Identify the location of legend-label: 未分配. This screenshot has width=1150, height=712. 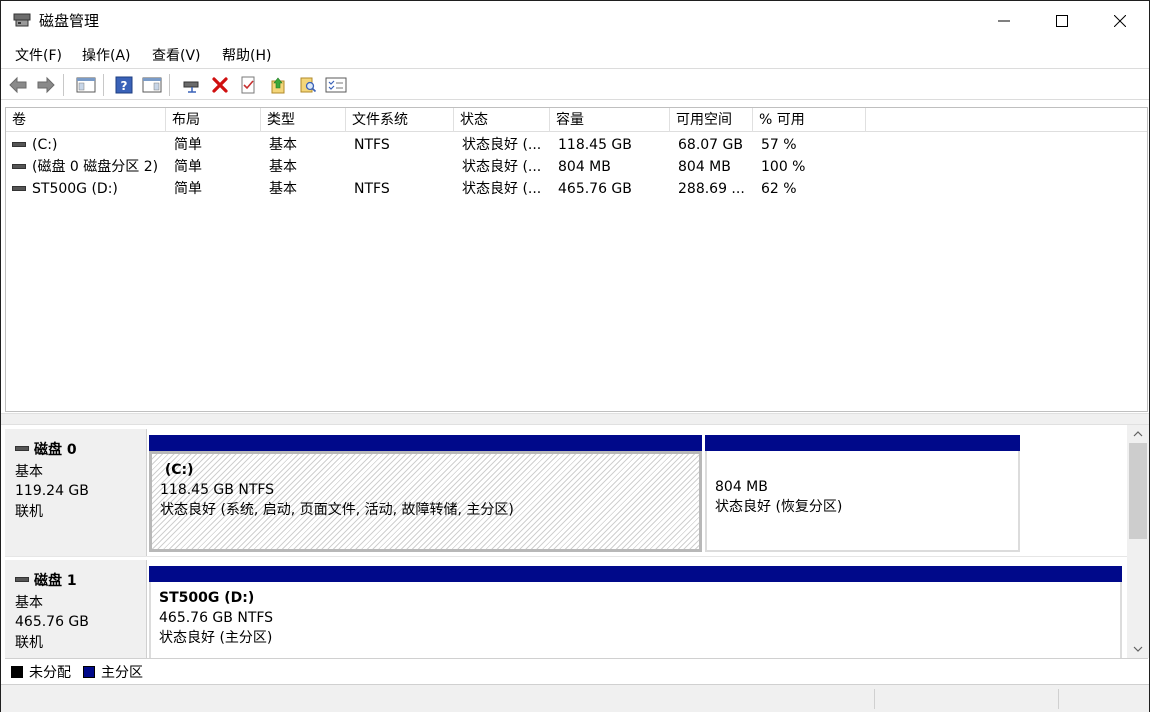
(50, 673).